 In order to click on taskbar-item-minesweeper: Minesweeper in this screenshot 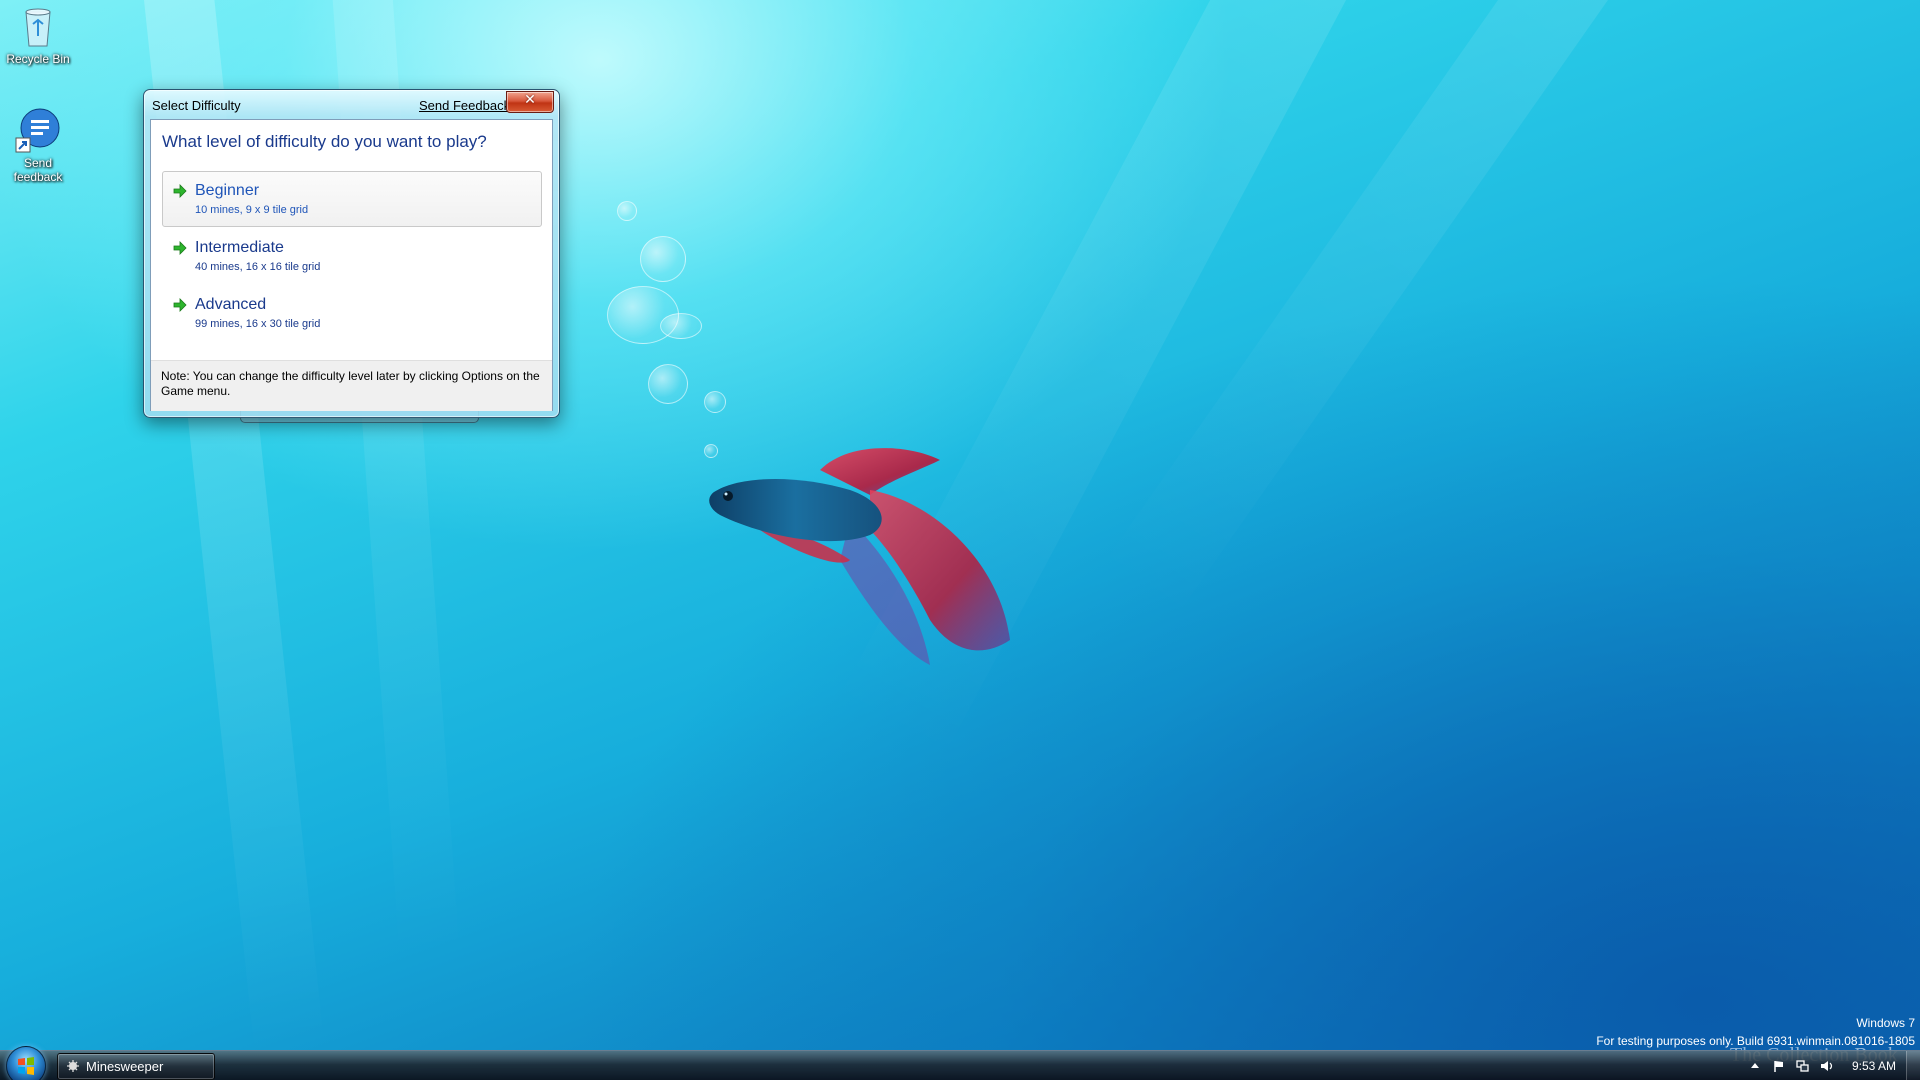, I will do `click(136, 1066)`.